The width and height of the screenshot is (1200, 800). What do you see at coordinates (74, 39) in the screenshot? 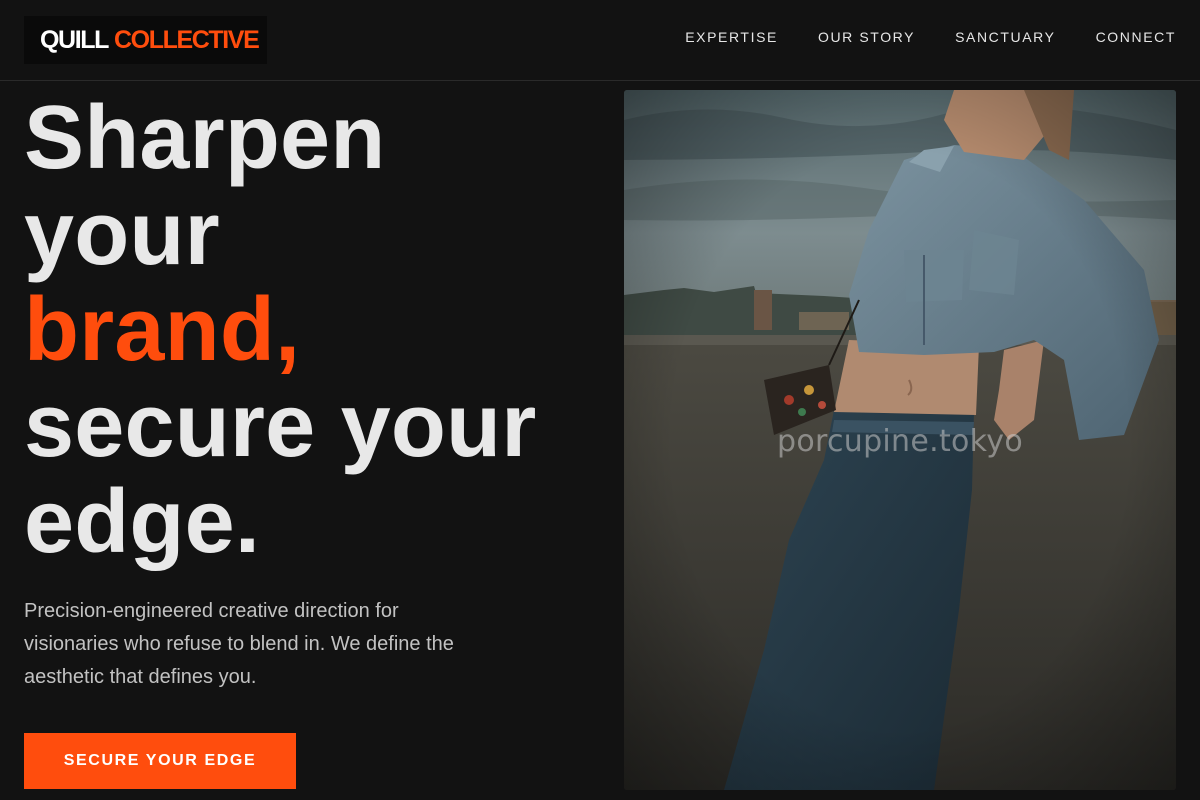
I see `brand-name-primary: QUILL` at bounding box center [74, 39].